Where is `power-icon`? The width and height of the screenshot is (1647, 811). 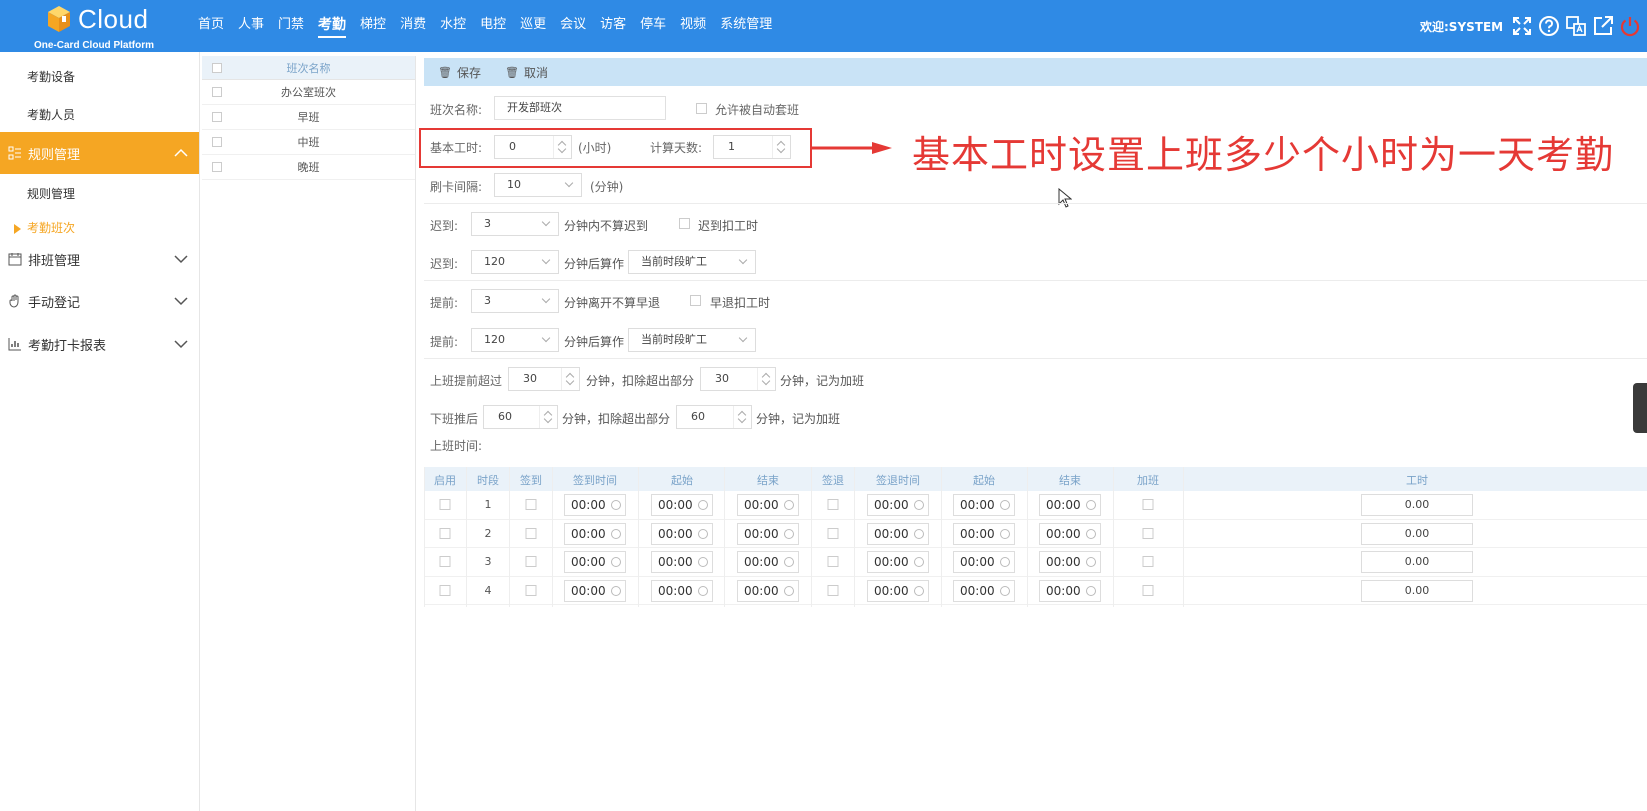 power-icon is located at coordinates (1630, 26).